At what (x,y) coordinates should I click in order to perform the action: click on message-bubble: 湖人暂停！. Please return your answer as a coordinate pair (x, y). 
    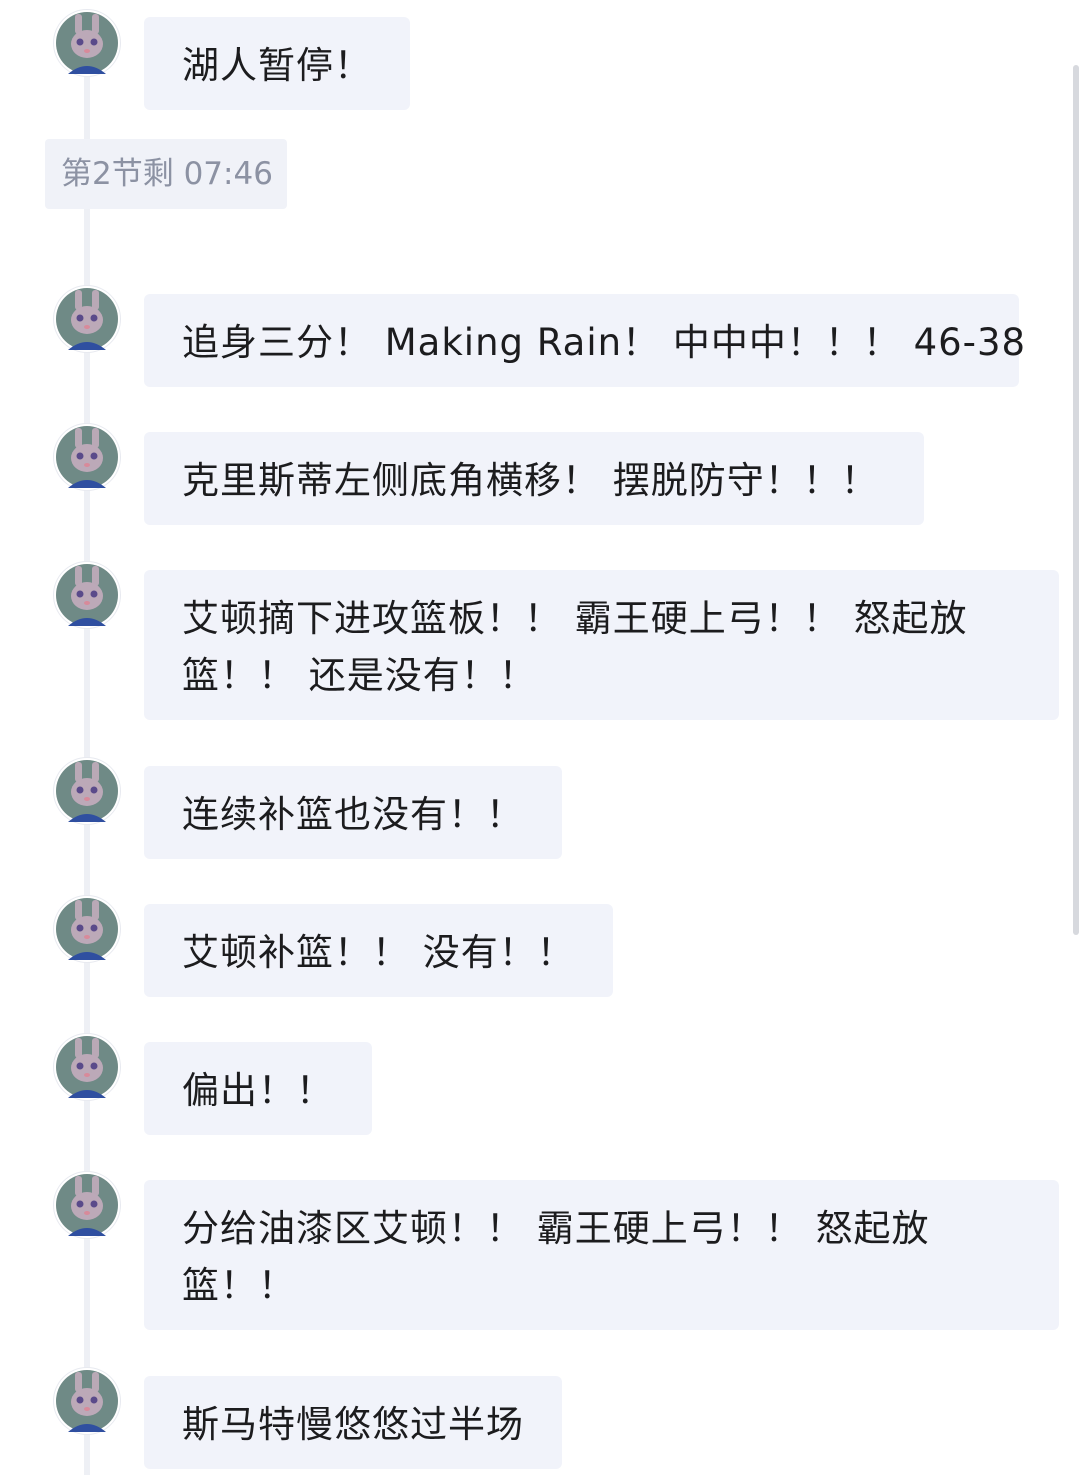
    Looking at the image, I should click on (277, 63).